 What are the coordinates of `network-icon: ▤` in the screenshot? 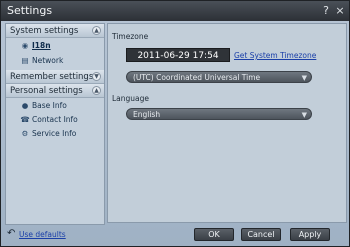 It's located at (25, 60).